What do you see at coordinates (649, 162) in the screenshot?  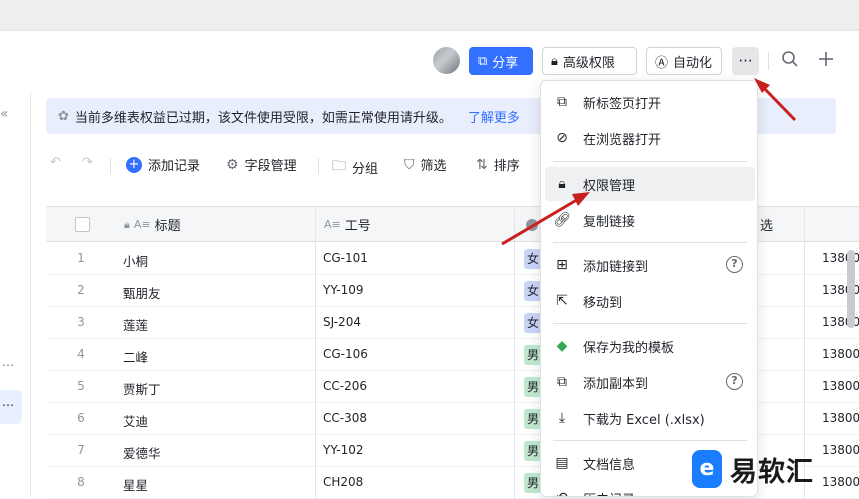 I see `annotation-arrows` at bounding box center [649, 162].